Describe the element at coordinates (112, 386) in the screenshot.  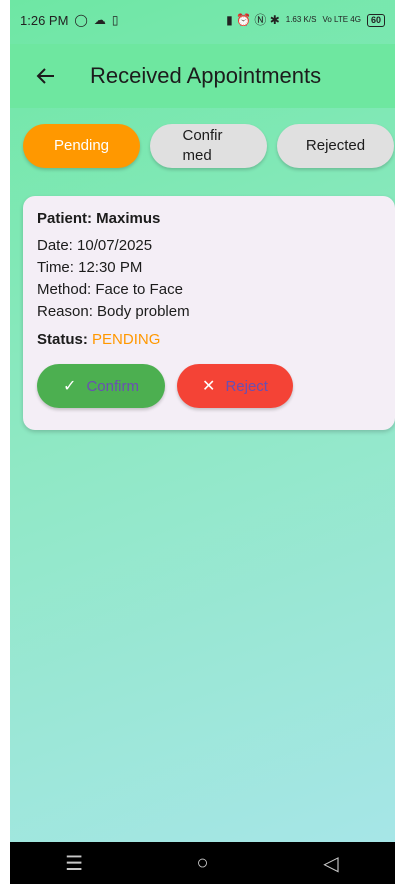
I see `confirm-button-label: Confirm` at that location.